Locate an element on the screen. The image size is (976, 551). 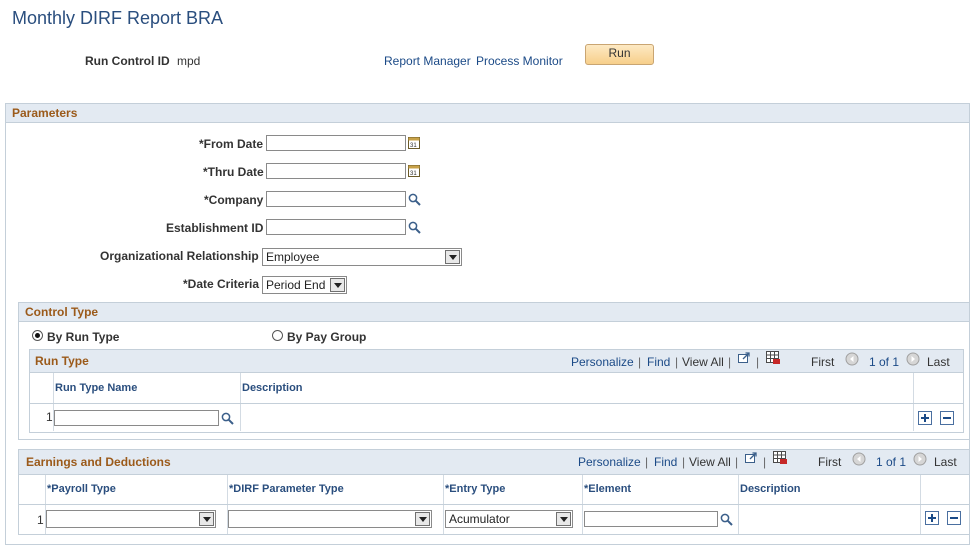
establishment-label: Establishment ID is located at coordinates (215, 228).